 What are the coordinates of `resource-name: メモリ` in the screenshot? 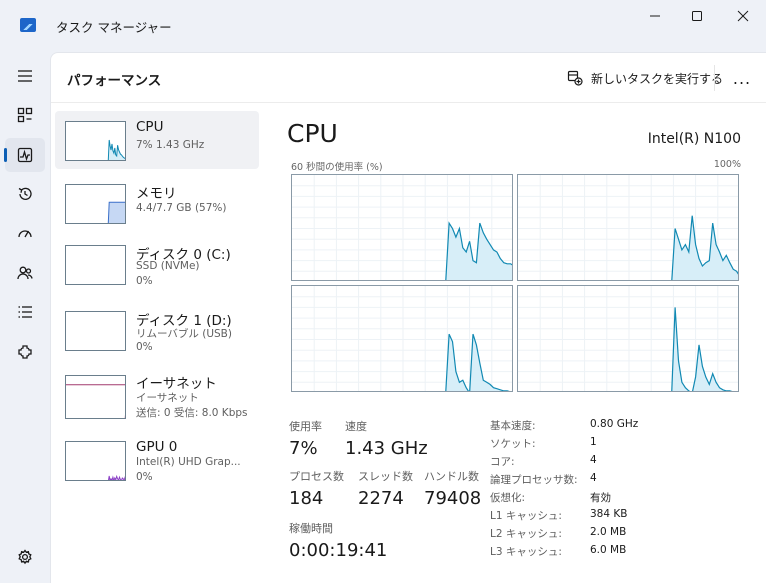 It's located at (156, 194).